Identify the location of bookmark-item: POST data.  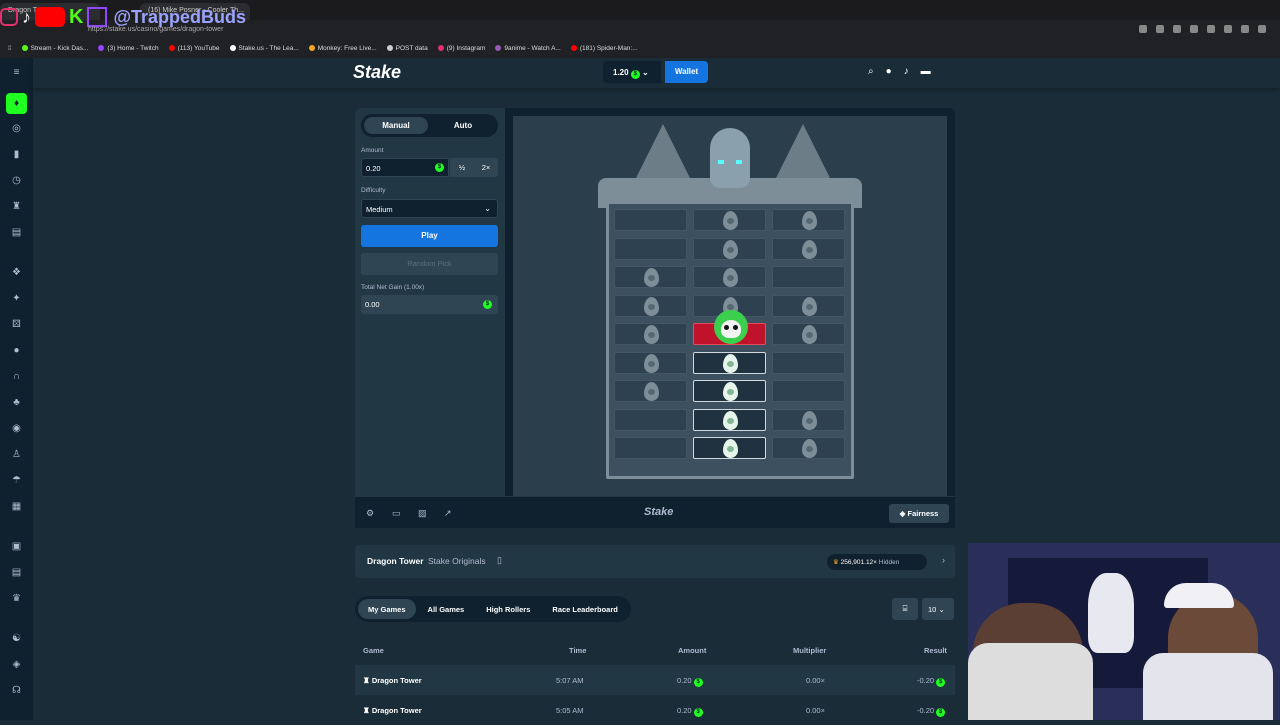
(407, 48).